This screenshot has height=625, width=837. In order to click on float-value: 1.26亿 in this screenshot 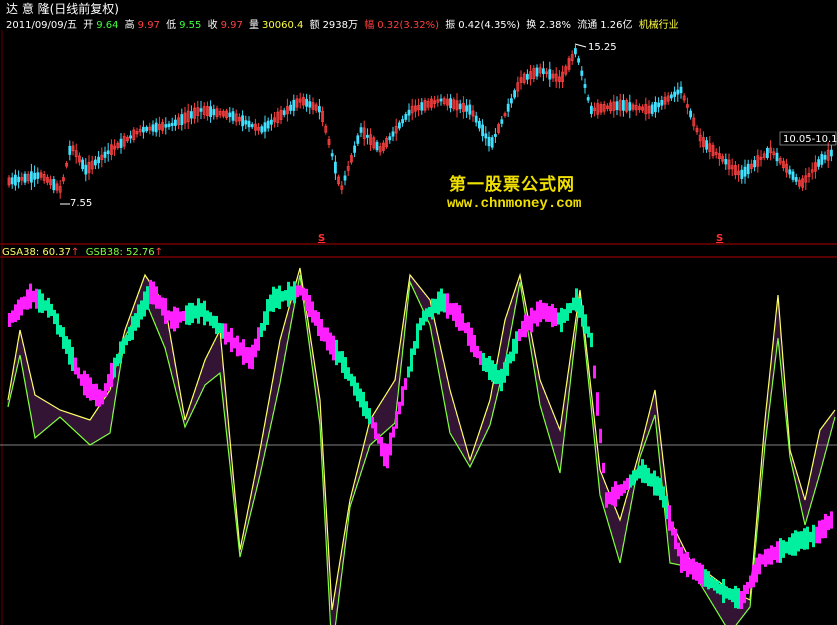, I will do `click(616, 25)`.